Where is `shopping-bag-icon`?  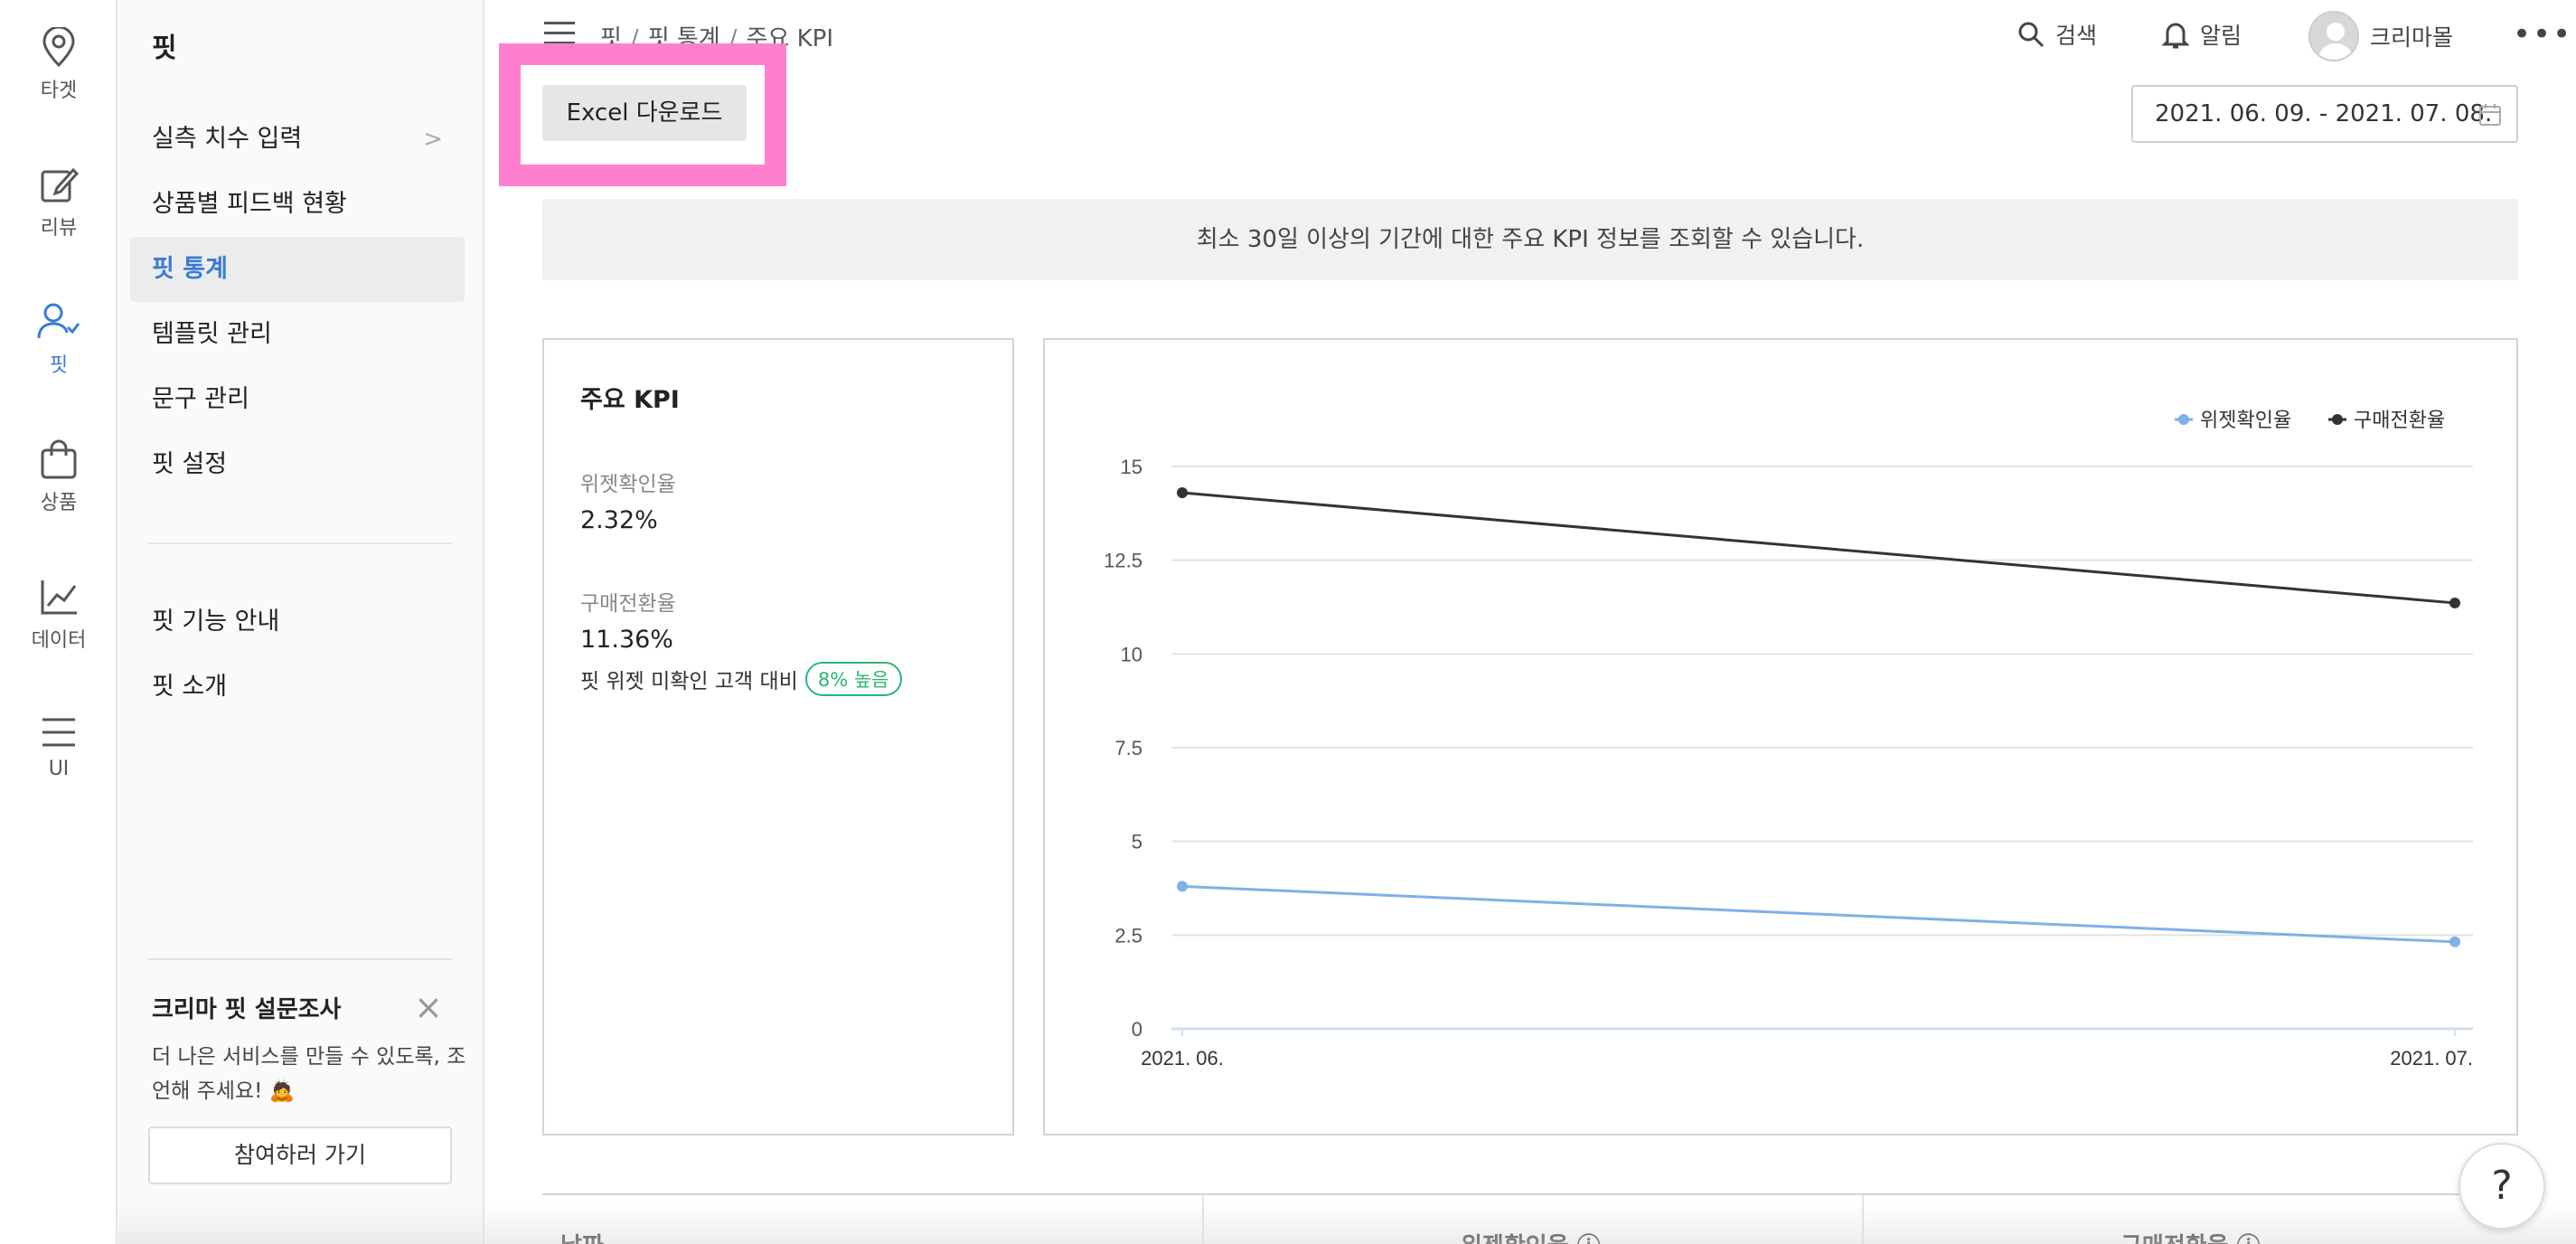
shopping-bag-icon is located at coordinates (59, 459).